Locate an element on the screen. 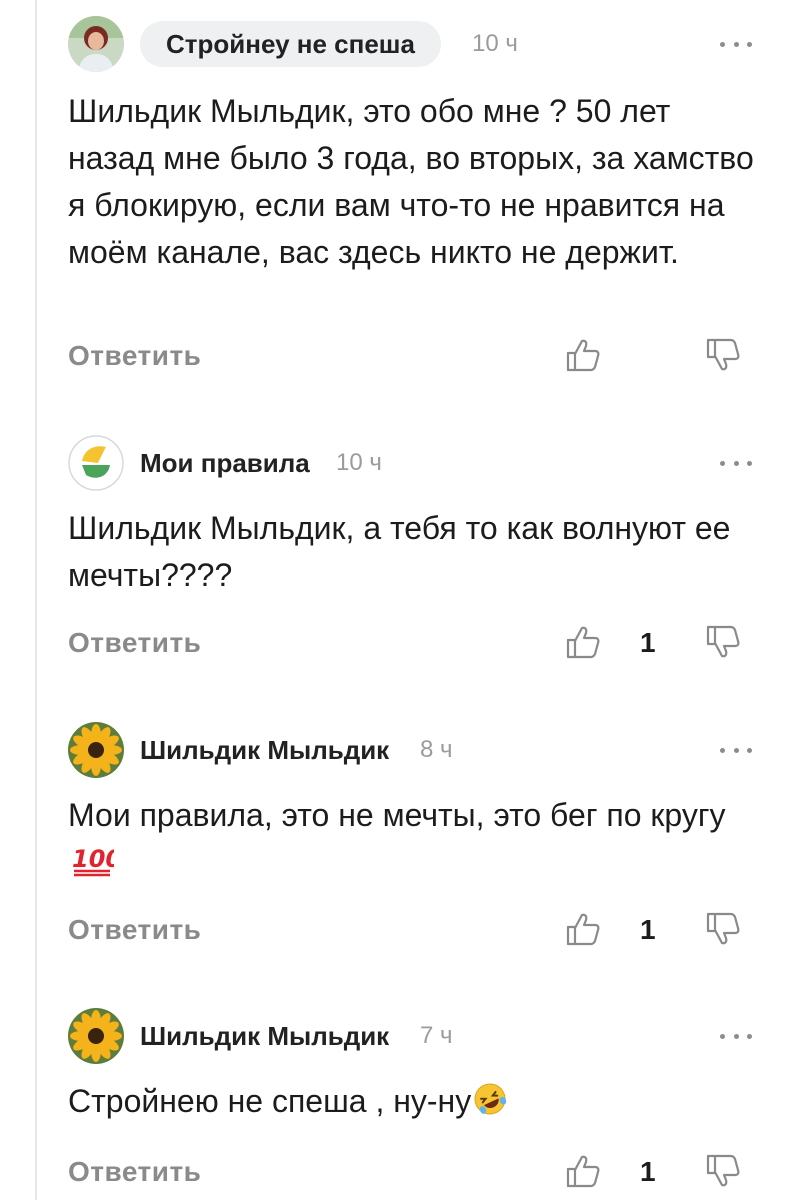 The height and width of the screenshot is (1200, 794). comment-text: Стройнею не спеша , ну-ну is located at coordinates (413, 1101).